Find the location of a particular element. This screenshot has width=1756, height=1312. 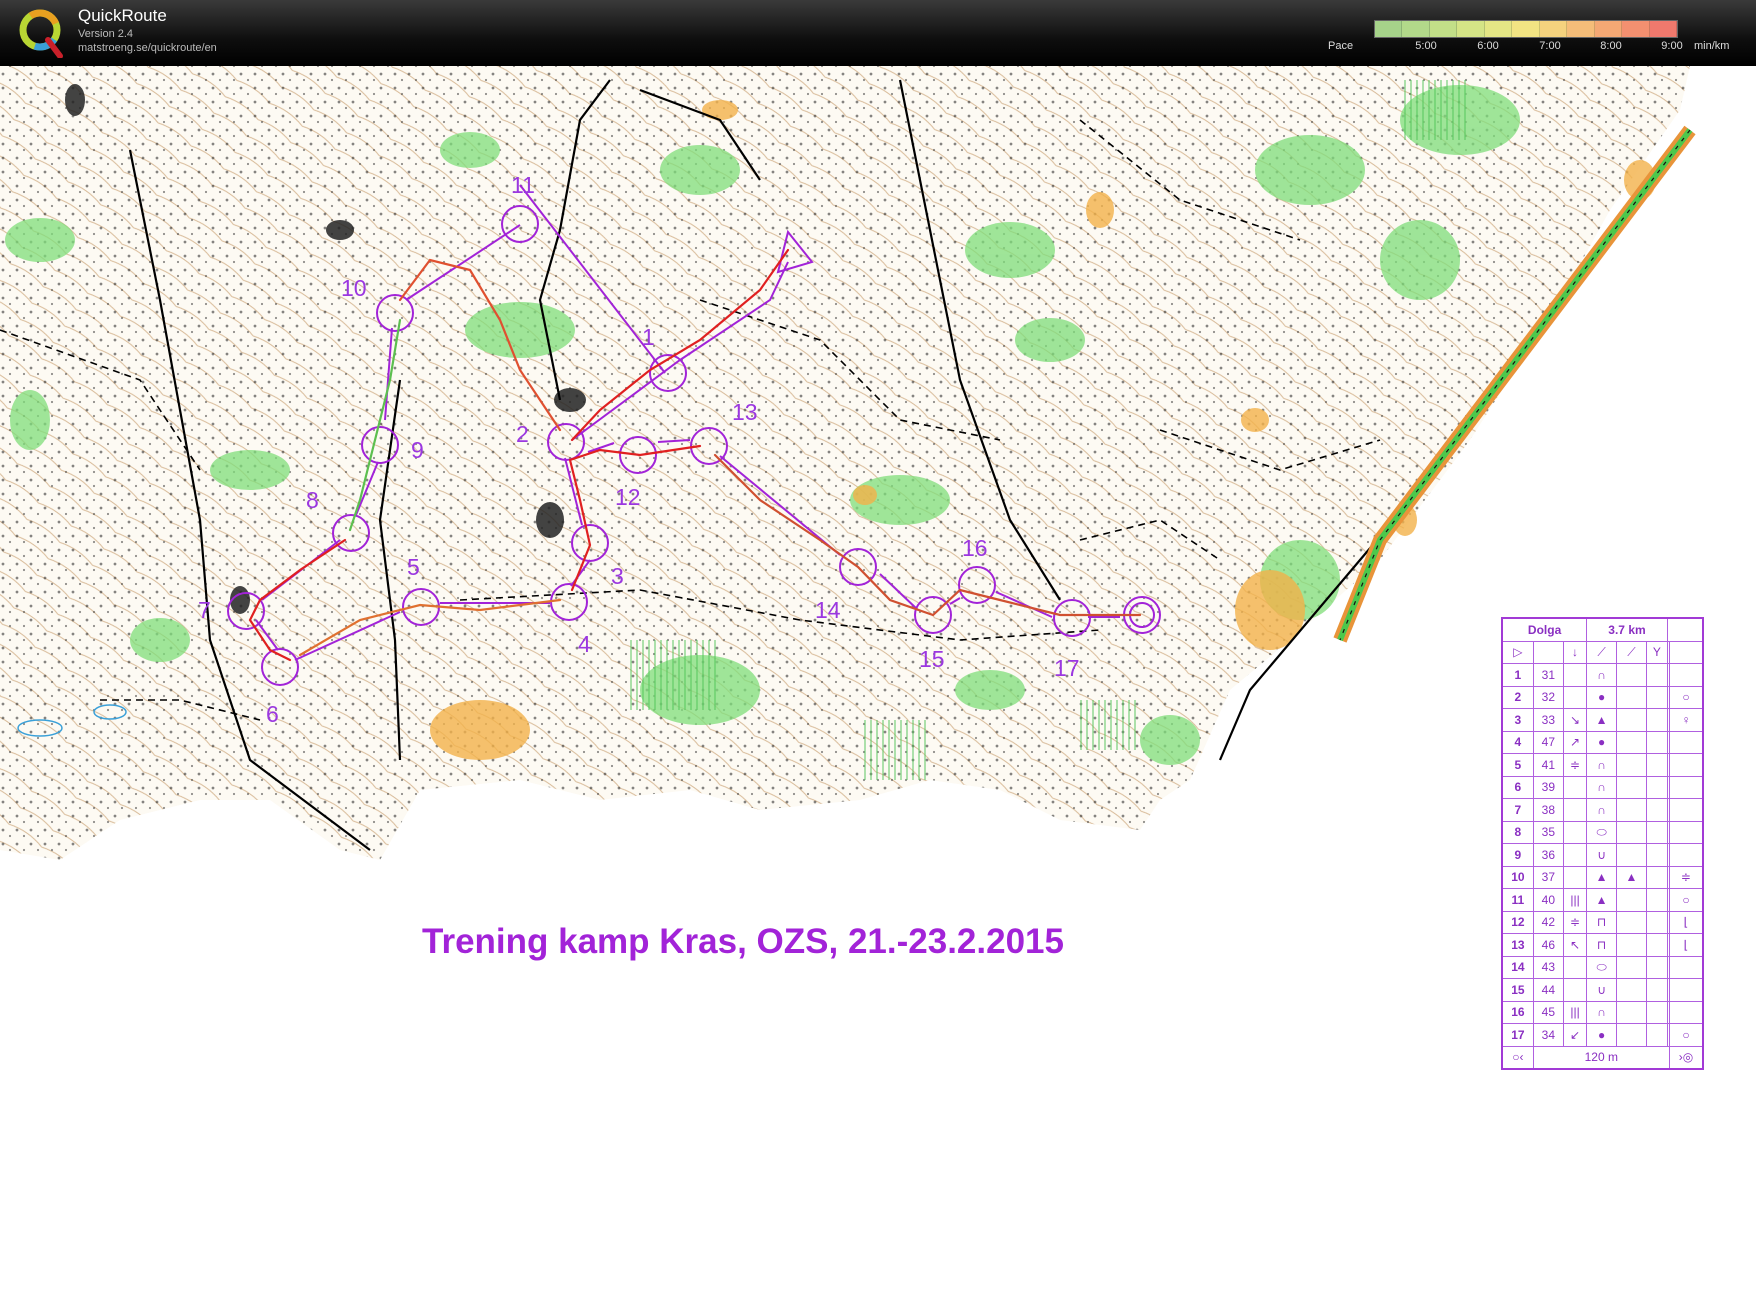

card-control-code: 44 is located at coordinates (1548, 990).